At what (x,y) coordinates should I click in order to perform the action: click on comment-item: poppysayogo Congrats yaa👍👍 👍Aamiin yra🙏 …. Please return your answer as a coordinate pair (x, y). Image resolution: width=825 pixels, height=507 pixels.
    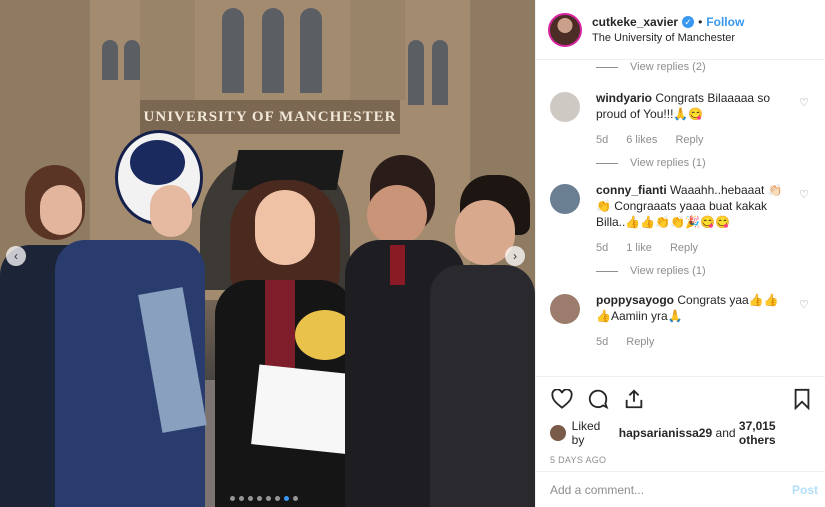
    Looking at the image, I should click on (680, 321).